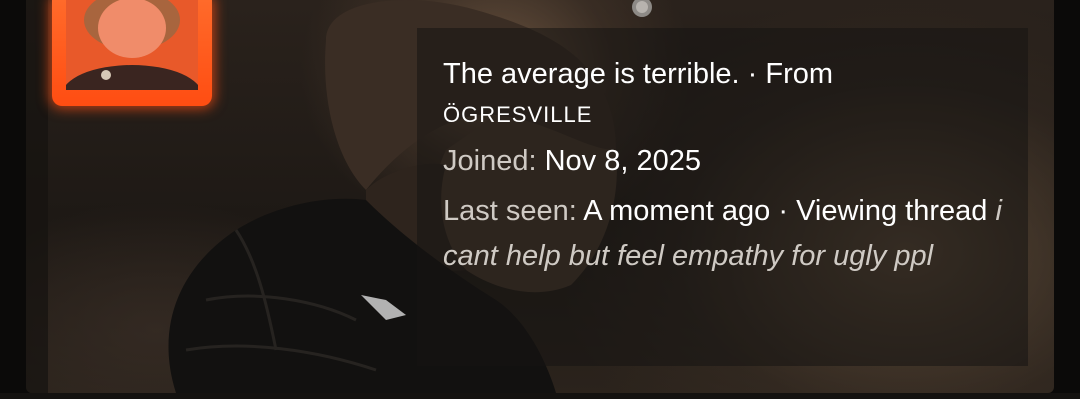 This screenshot has width=1080, height=399. I want to click on activity-label: Viewing thread, so click(892, 211).